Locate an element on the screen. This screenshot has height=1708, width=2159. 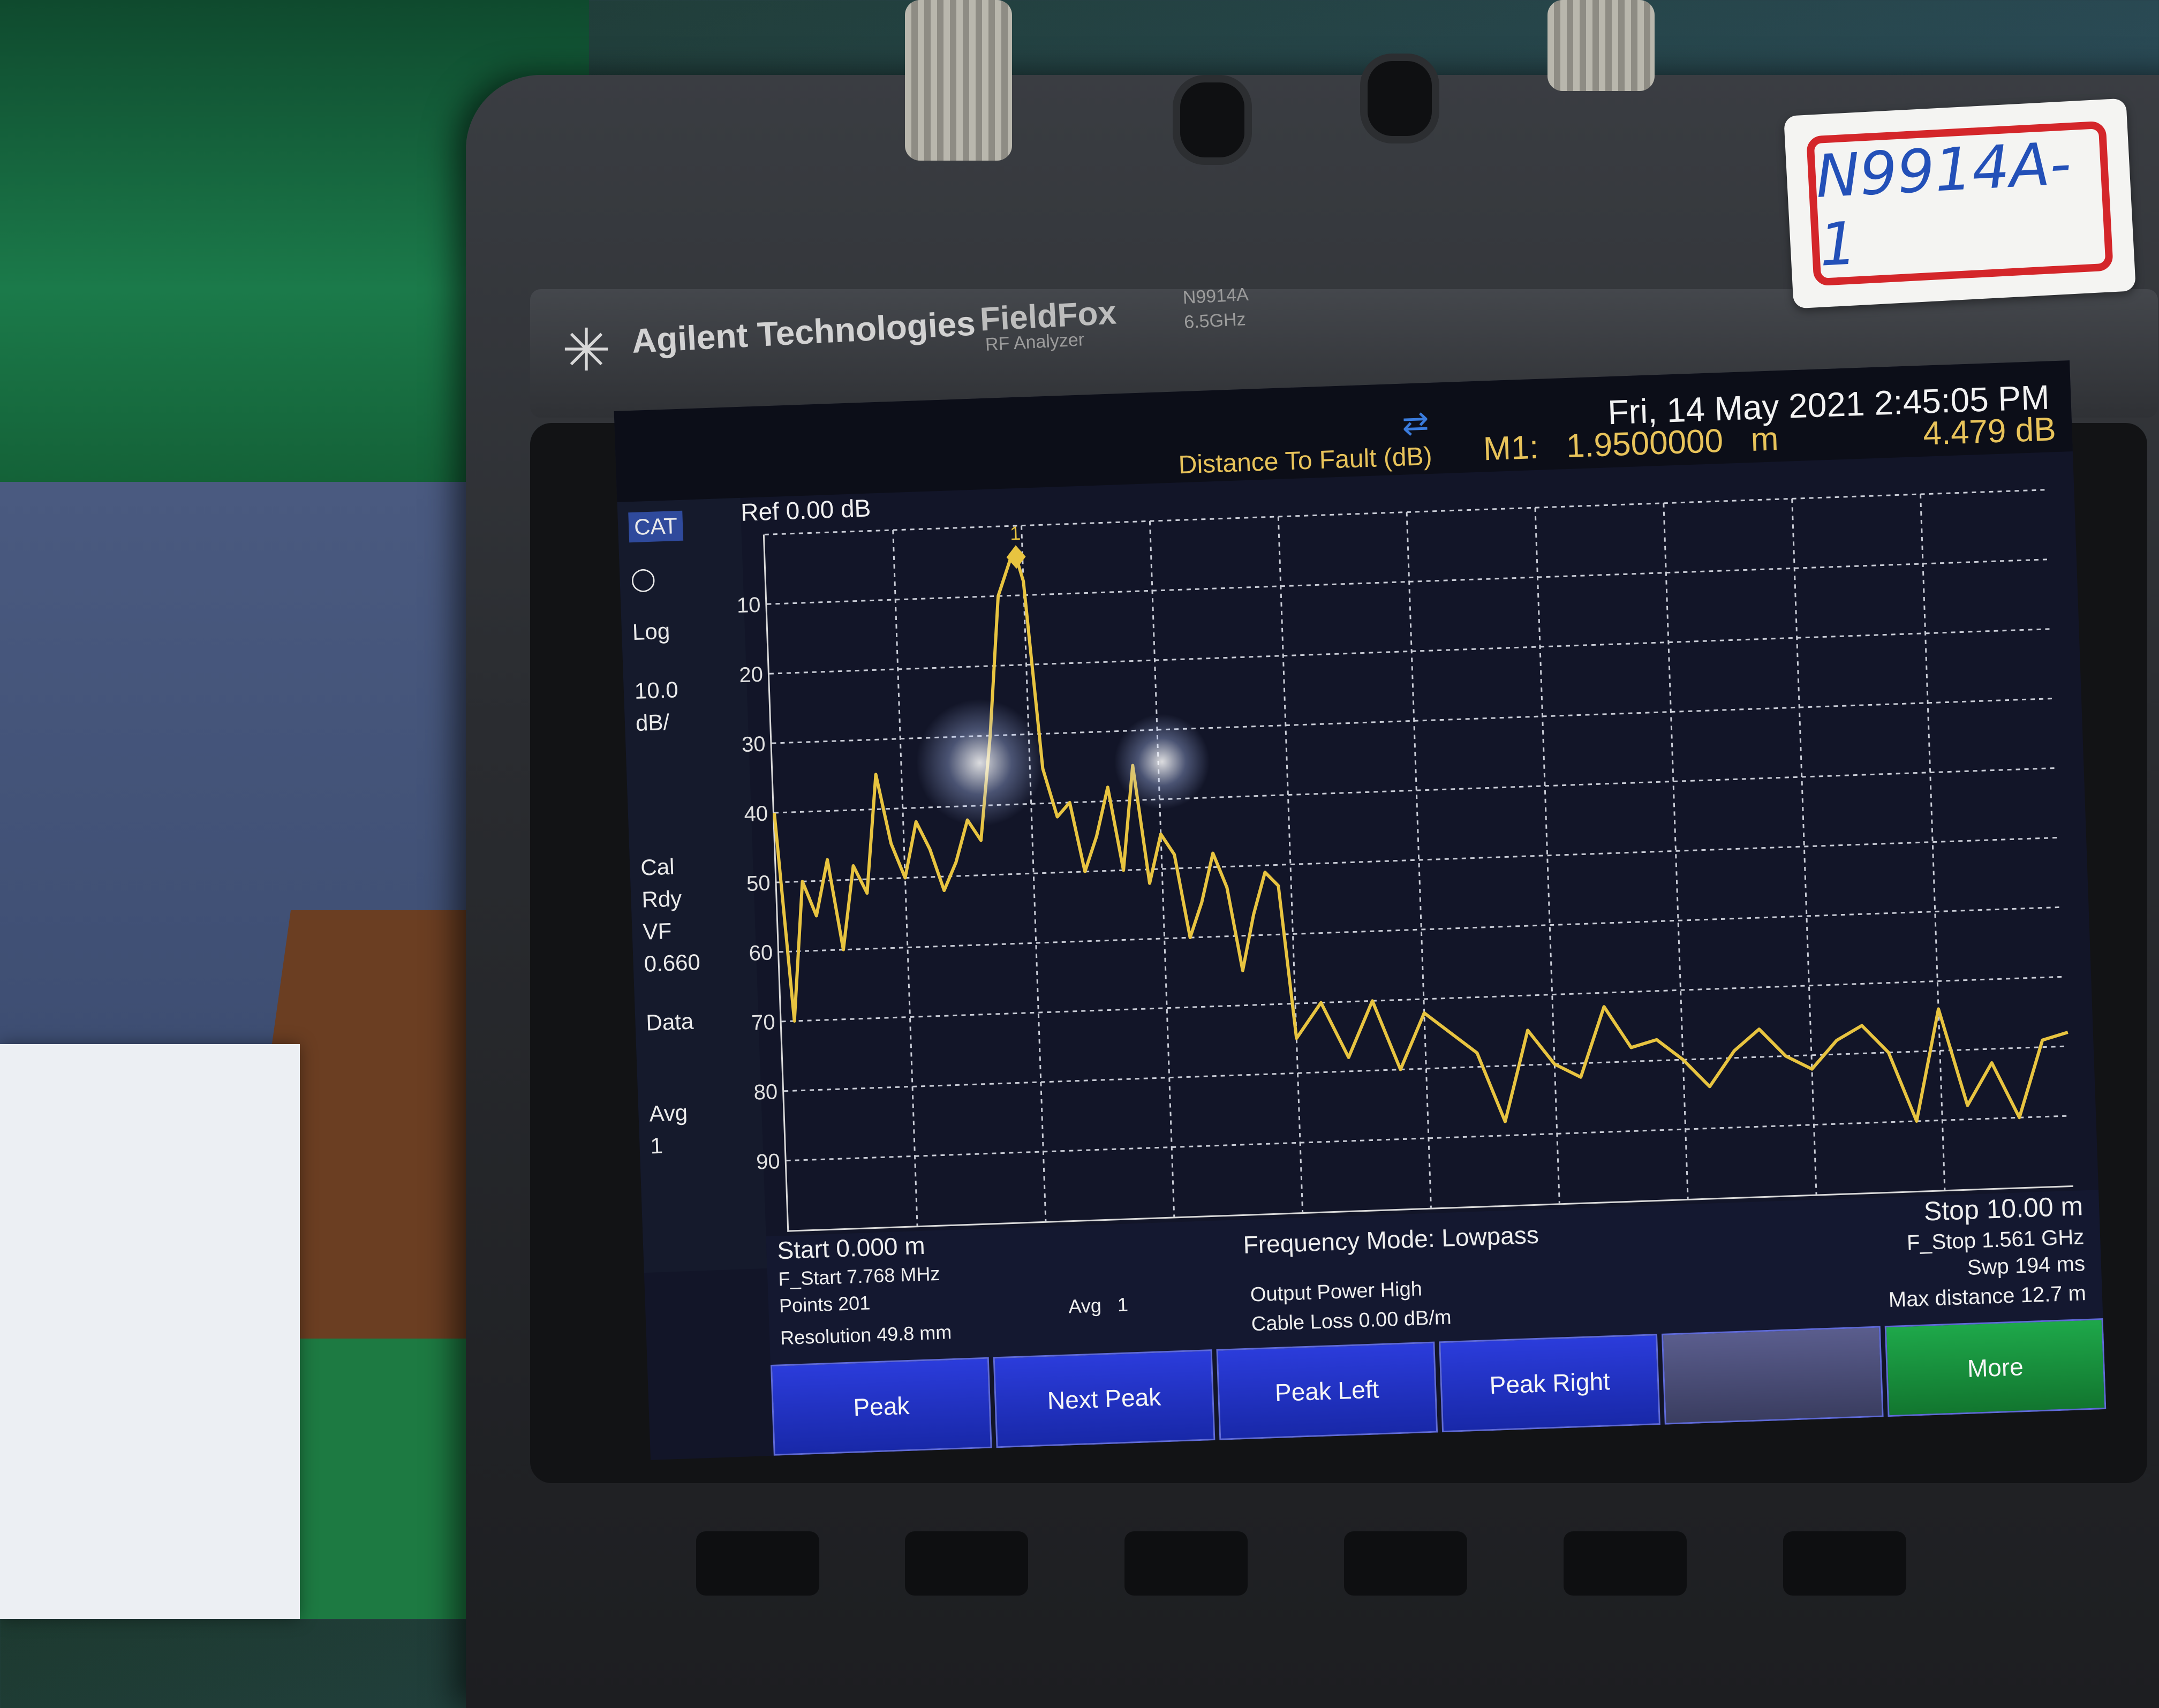
y-tick-label: 90 is located at coordinates (768, 1162).